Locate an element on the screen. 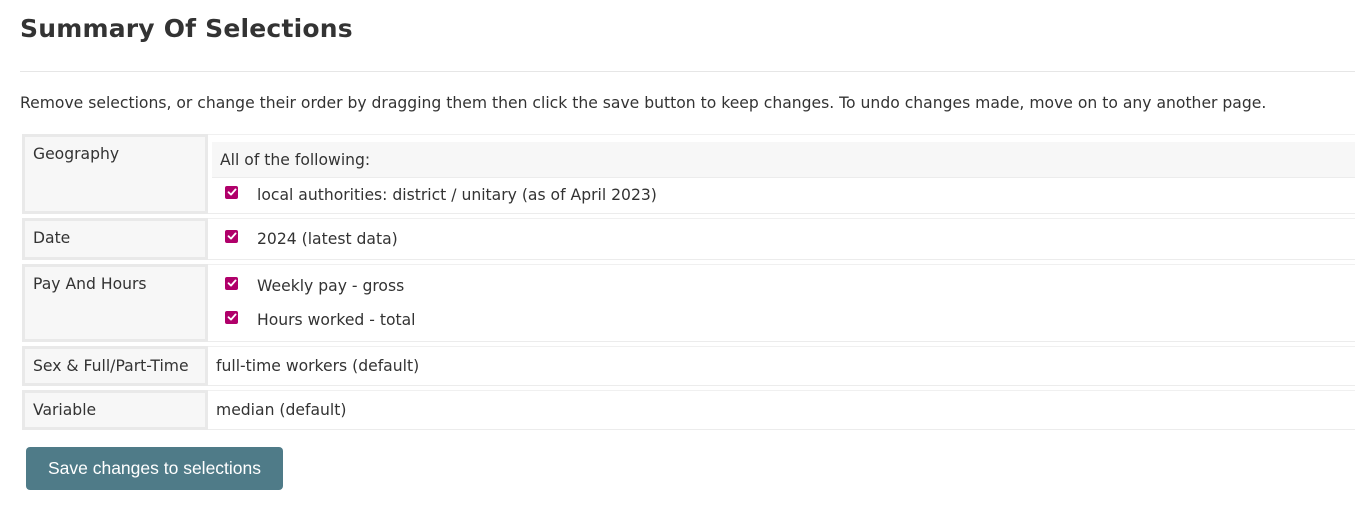 This screenshot has height=522, width=1355. row-variable: Variable median (default) is located at coordinates (688, 410).